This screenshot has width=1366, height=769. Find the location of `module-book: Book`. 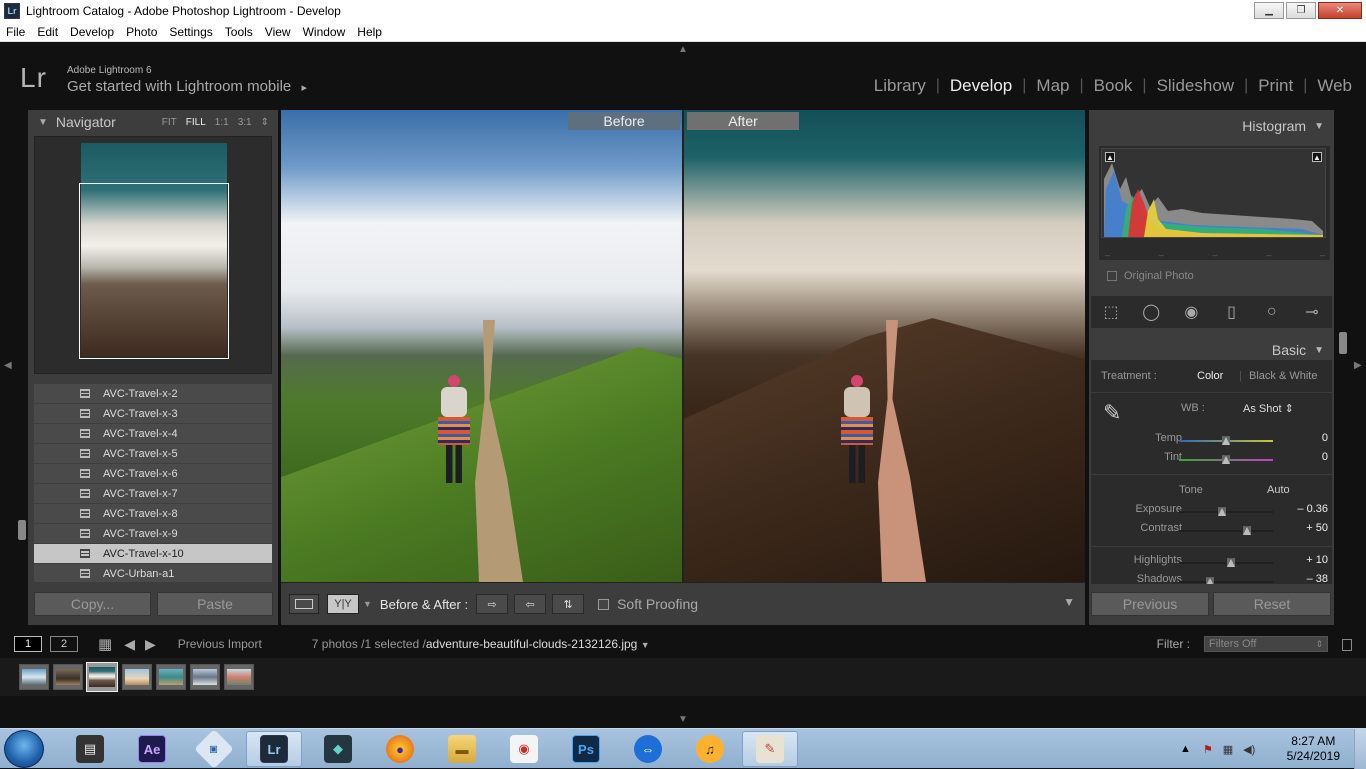

module-book: Book is located at coordinates (1113, 86).